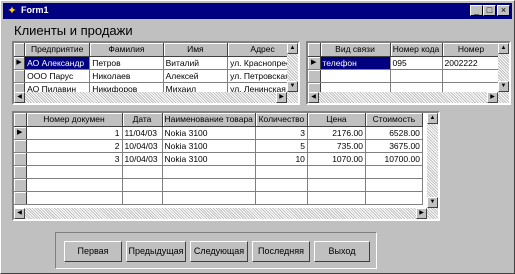  Describe the element at coordinates (394, 159) in the screenshot. I see `table-cell: 10700.00` at that location.